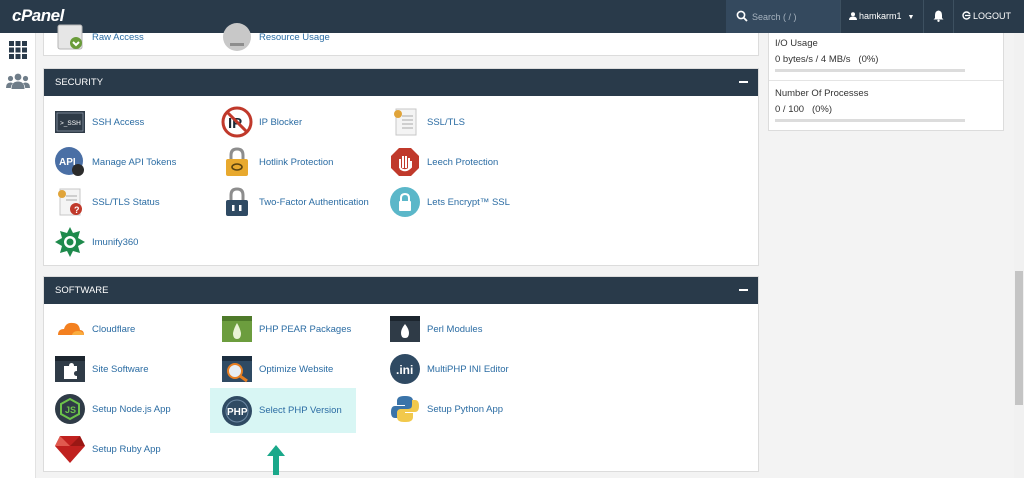 The width and height of the screenshot is (1024, 478). What do you see at coordinates (70, 369) in the screenshot?
I see `puzzle-icon` at bounding box center [70, 369].